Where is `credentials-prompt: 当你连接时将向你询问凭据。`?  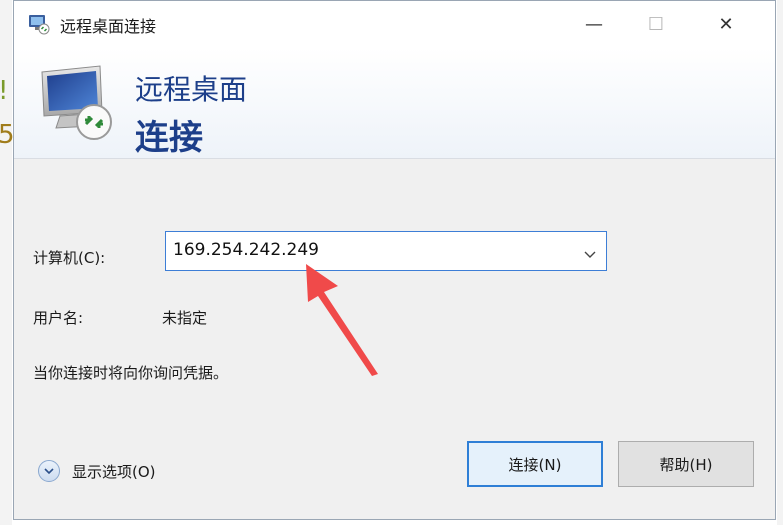 credentials-prompt: 当你连接时将向你询问凭据。 is located at coordinates (131, 373).